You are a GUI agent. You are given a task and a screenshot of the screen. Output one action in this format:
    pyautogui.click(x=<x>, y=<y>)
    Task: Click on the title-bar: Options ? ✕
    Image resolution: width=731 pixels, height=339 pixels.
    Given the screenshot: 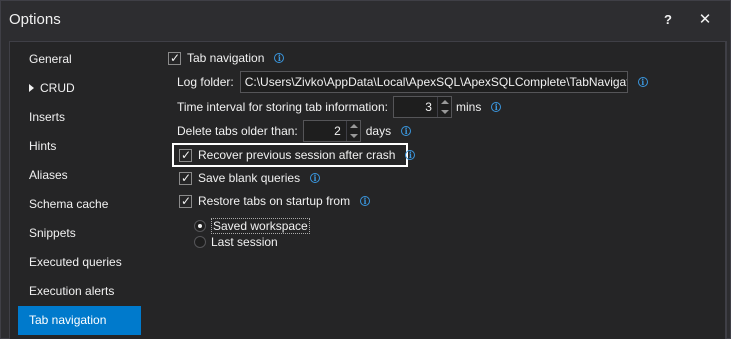 What is the action you would take?
    pyautogui.click(x=366, y=20)
    